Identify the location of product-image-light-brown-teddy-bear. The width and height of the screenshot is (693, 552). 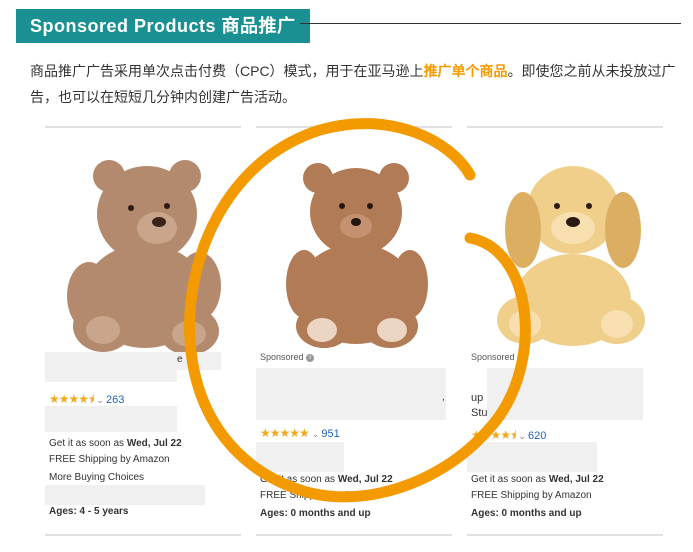
(356, 252).